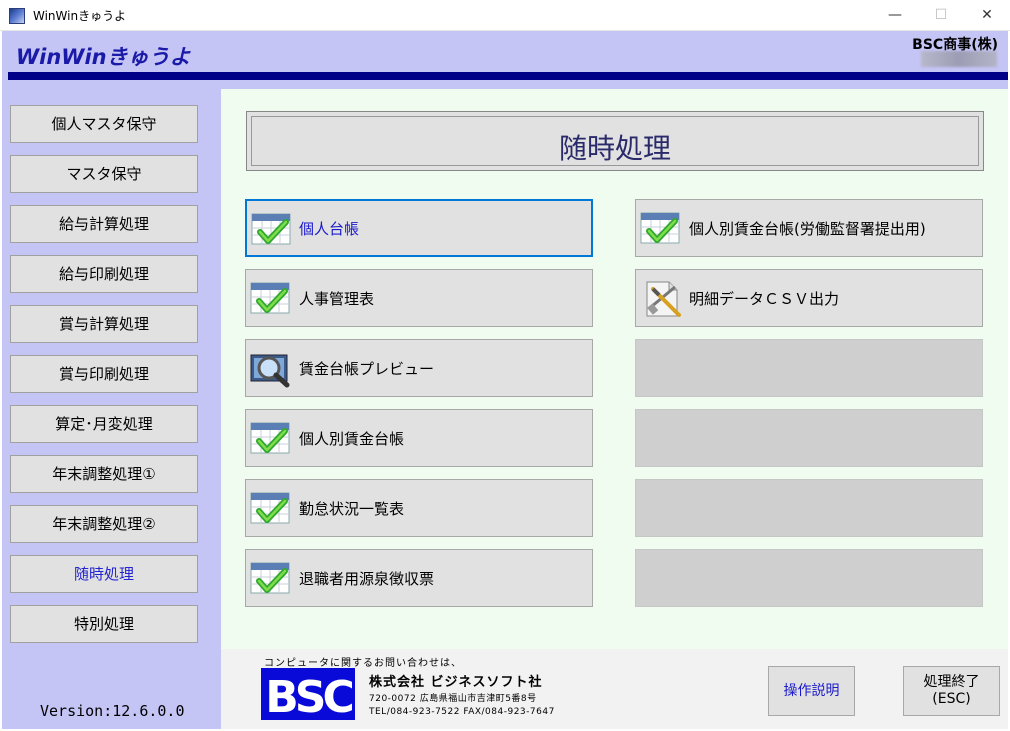 The width and height of the screenshot is (1010, 731). Describe the element at coordinates (270, 371) in the screenshot. I see `magnifier-preview-icon` at that location.